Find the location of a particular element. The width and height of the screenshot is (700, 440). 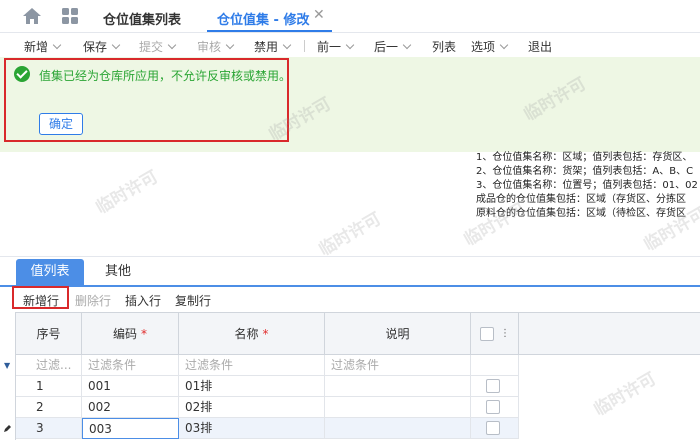

audit-button: 审核 is located at coordinates (216, 46).